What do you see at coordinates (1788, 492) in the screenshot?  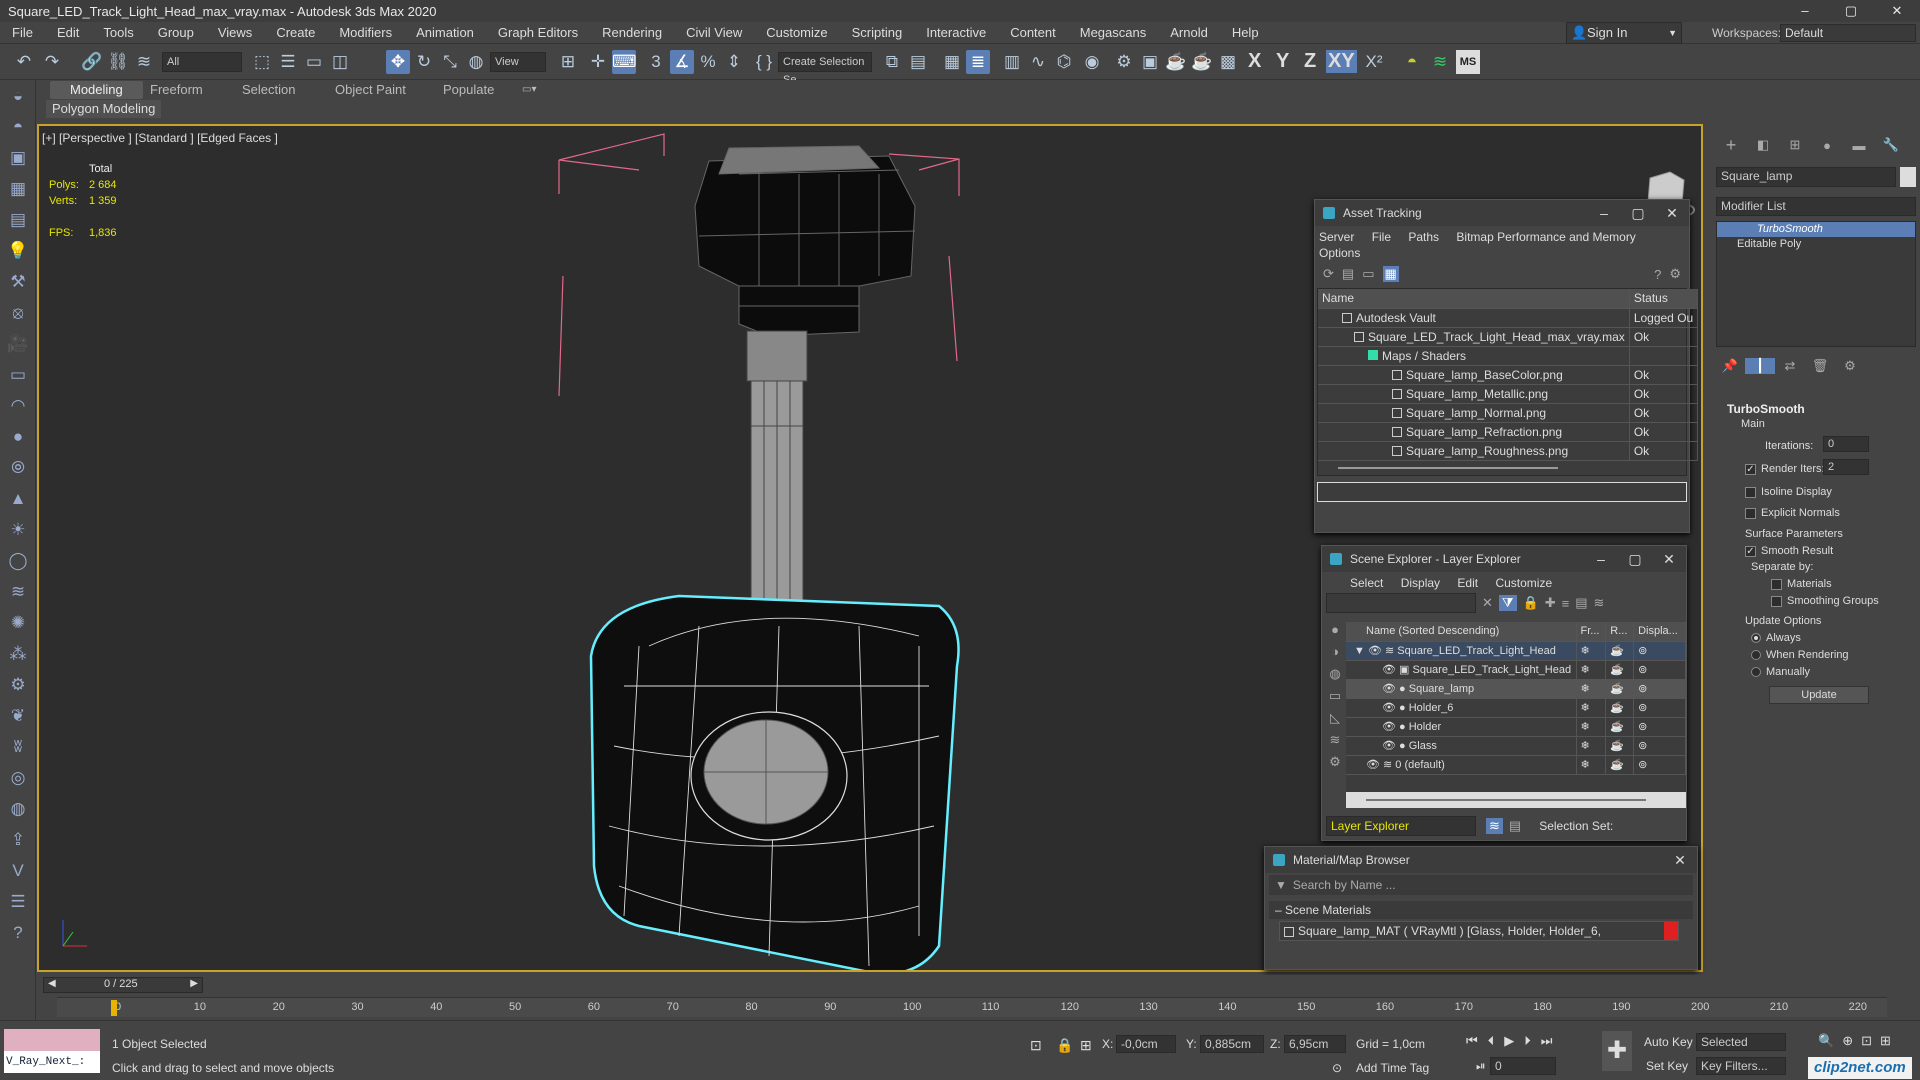 I see `isoline-checkbox: Isoline Display` at bounding box center [1788, 492].